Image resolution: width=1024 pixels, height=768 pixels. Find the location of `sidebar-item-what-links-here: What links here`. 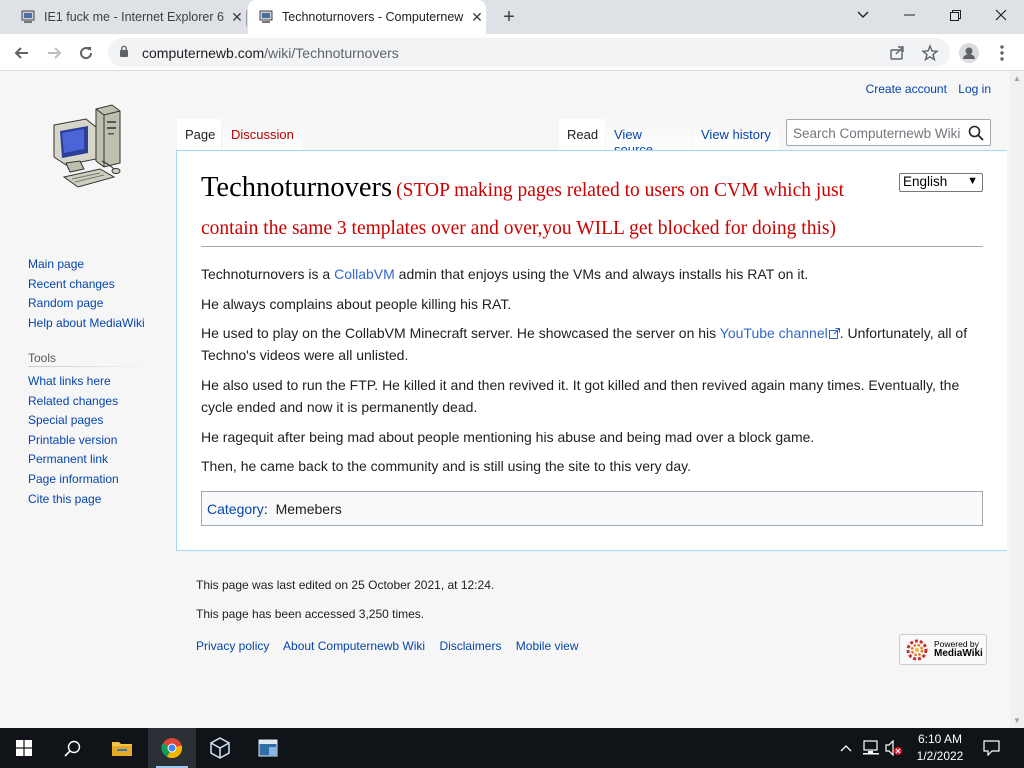

sidebar-item-what-links-here: What links here is located at coordinates (73, 382).